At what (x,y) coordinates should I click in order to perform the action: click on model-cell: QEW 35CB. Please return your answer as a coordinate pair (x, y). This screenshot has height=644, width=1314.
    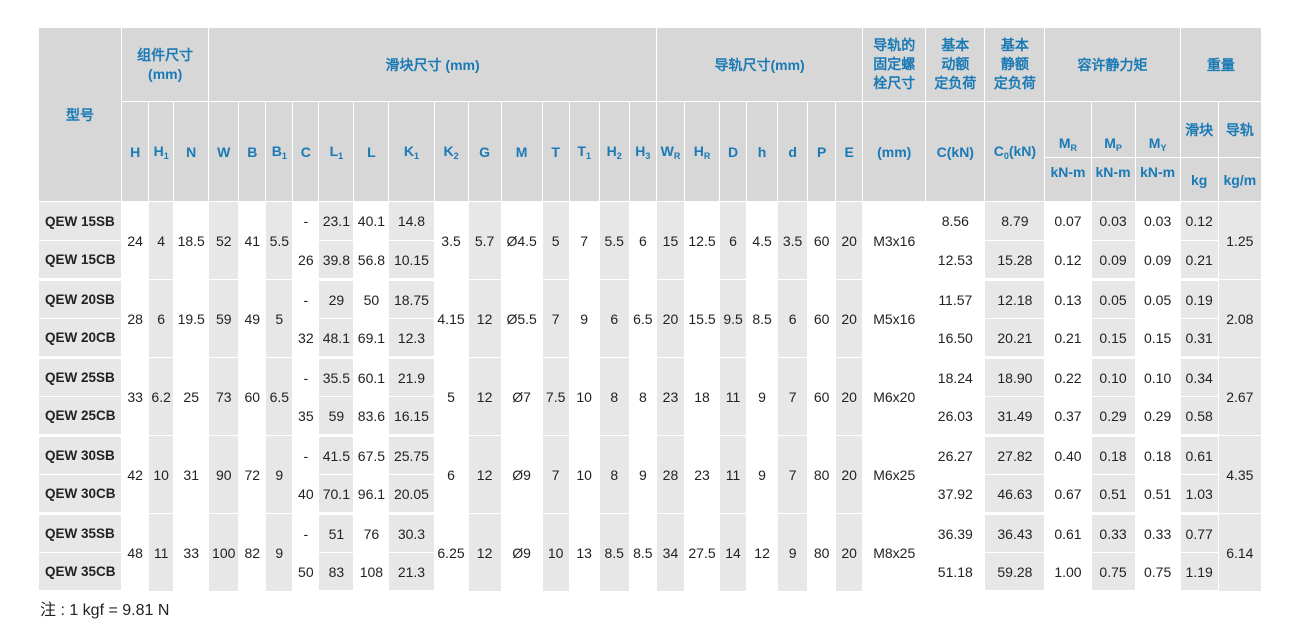
    Looking at the image, I should click on (80, 572).